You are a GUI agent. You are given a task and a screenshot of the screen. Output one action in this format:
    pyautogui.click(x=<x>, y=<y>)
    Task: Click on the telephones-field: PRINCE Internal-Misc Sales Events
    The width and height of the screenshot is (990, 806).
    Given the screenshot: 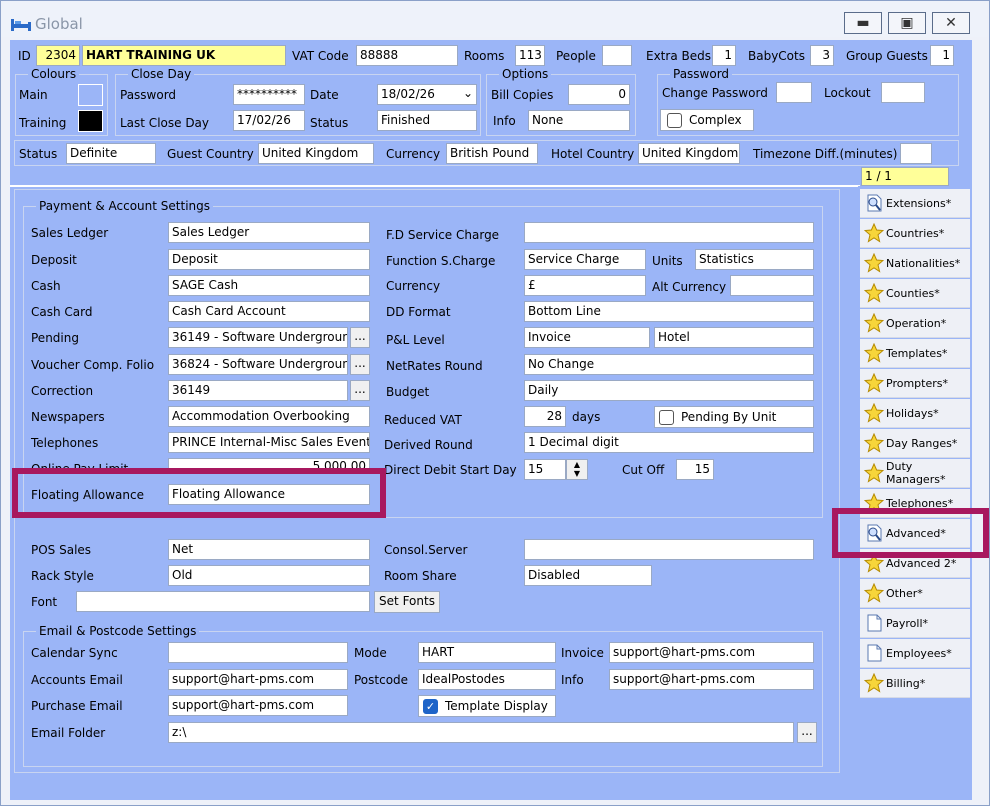 What is the action you would take?
    pyautogui.click(x=269, y=442)
    